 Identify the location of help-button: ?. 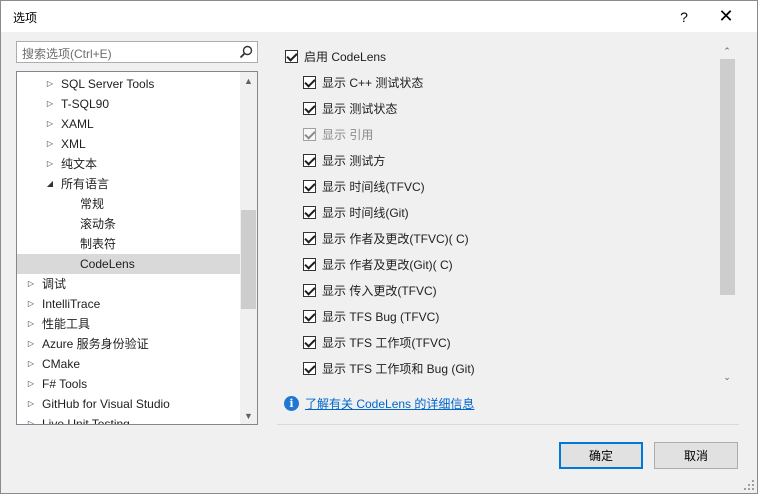
(684, 16).